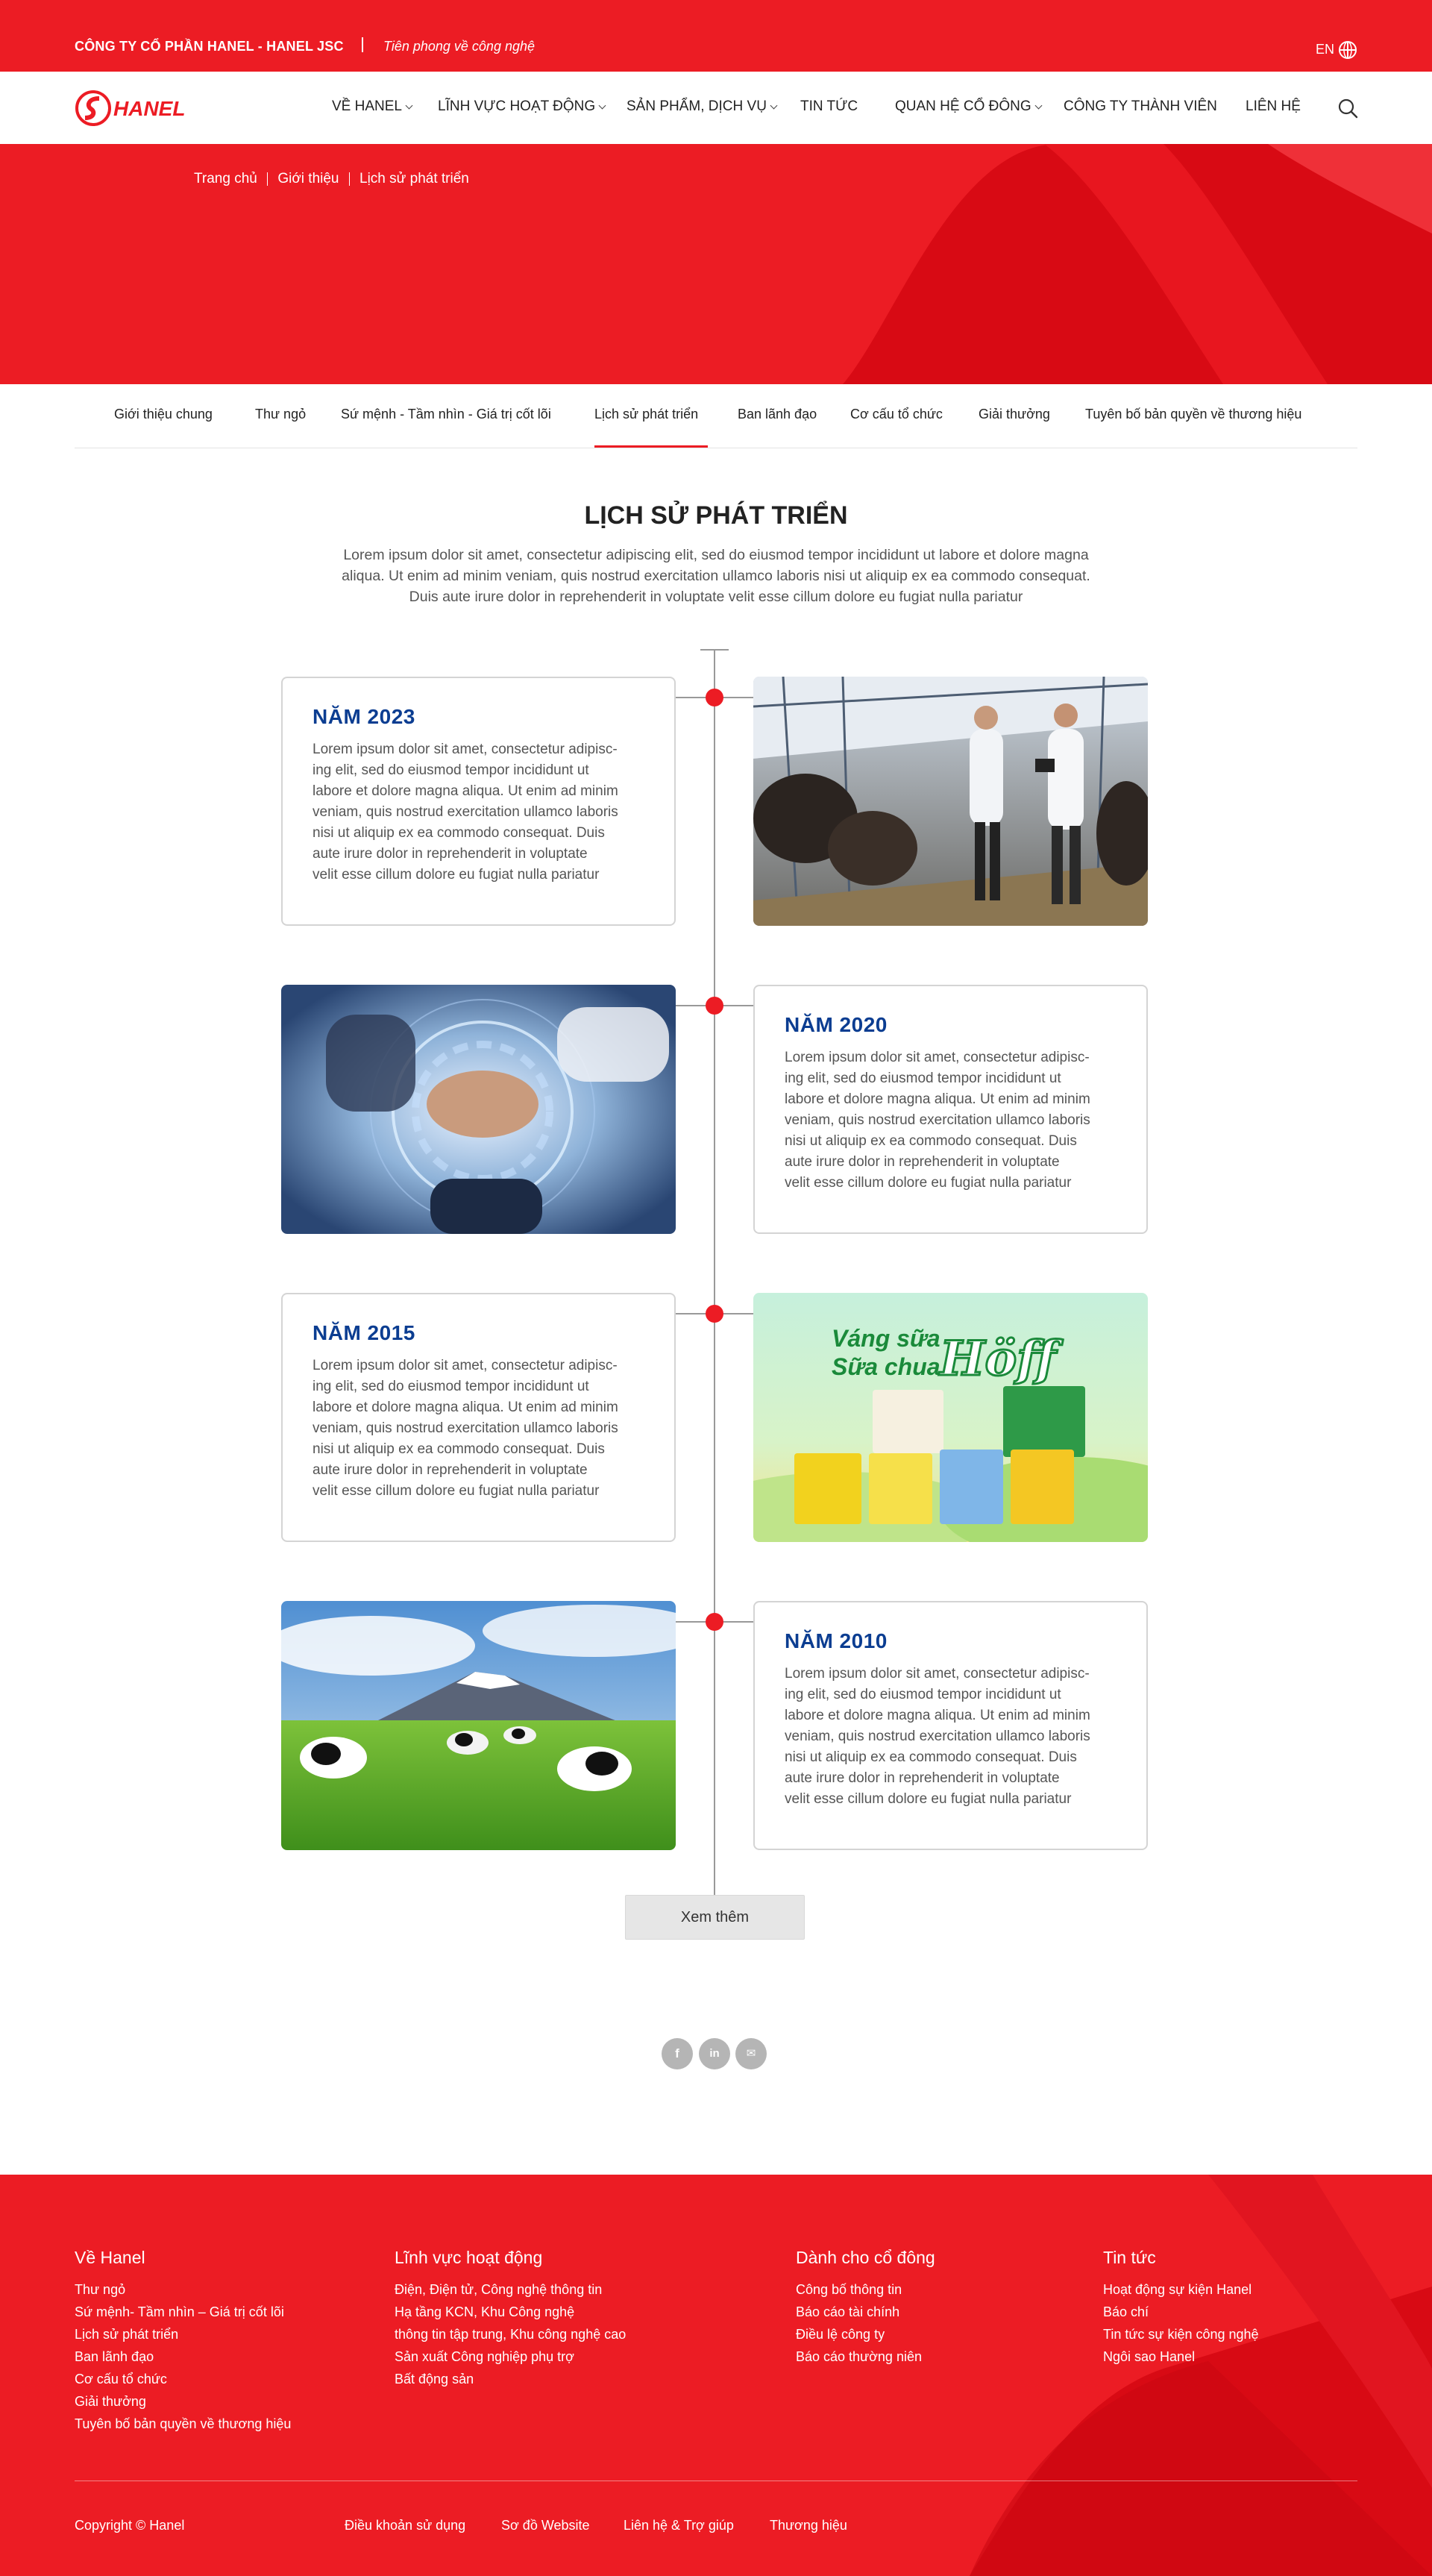 The image size is (1432, 2576). I want to click on tab-gioi-thieu-chung: Giới thiệu chung, so click(163, 414).